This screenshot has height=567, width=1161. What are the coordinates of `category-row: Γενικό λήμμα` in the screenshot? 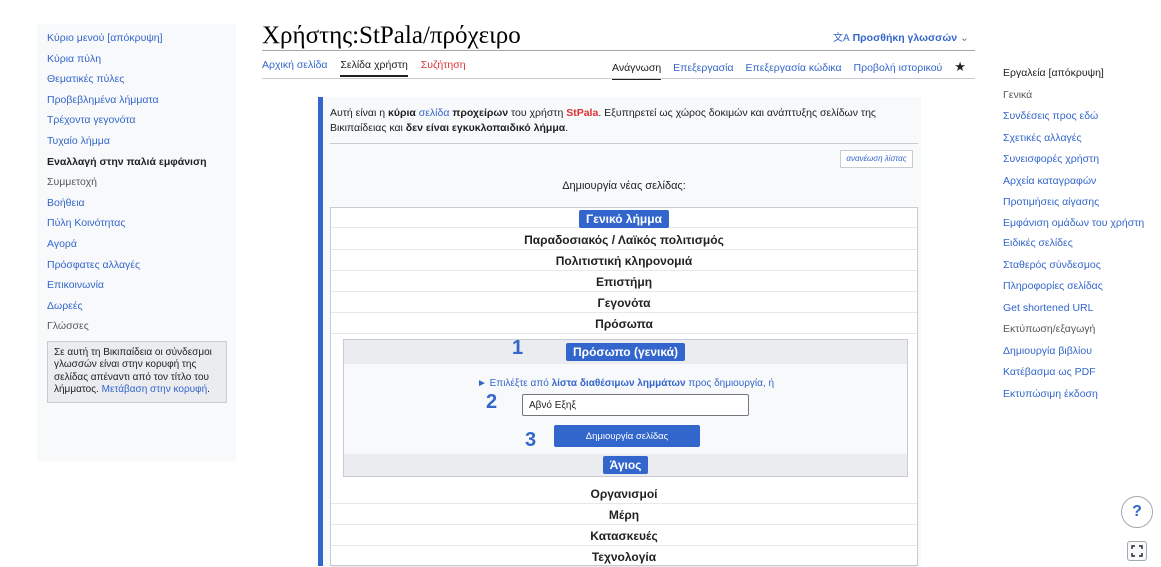 It's located at (624, 218).